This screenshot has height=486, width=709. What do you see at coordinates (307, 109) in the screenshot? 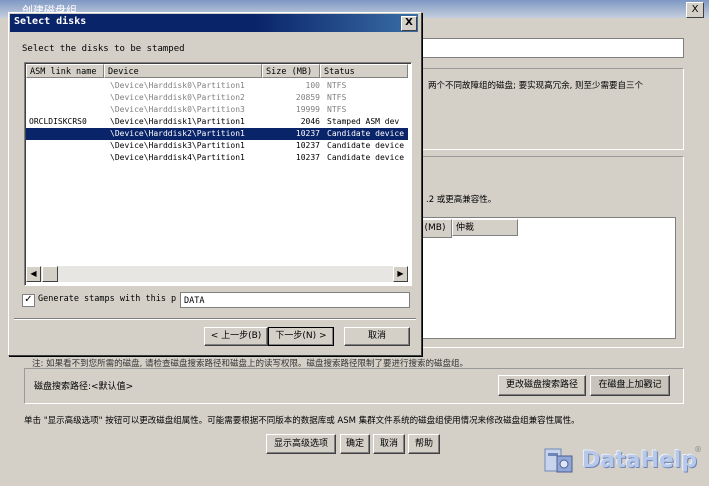
I see `size-cell: 19999` at bounding box center [307, 109].